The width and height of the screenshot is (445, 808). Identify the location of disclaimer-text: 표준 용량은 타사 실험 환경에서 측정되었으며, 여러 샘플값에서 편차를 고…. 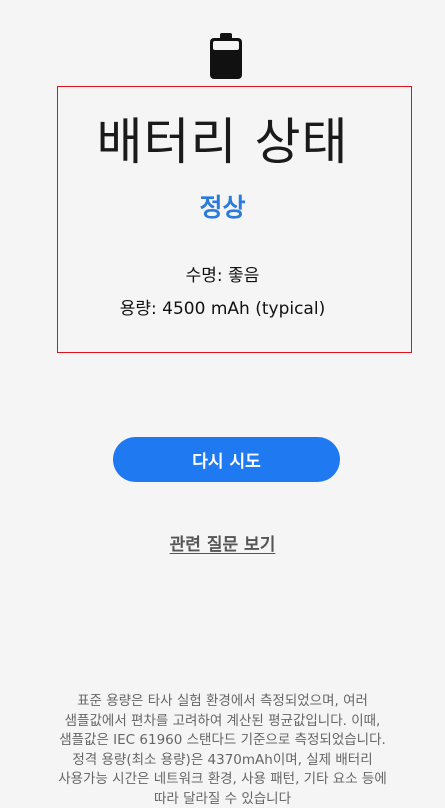
(222, 750).